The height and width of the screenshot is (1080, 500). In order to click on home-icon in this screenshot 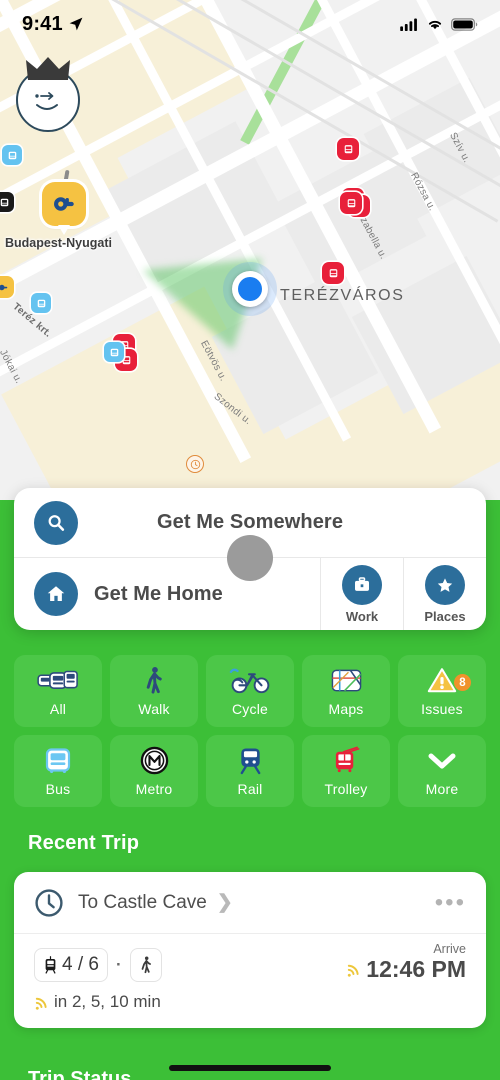, I will do `click(56, 594)`.